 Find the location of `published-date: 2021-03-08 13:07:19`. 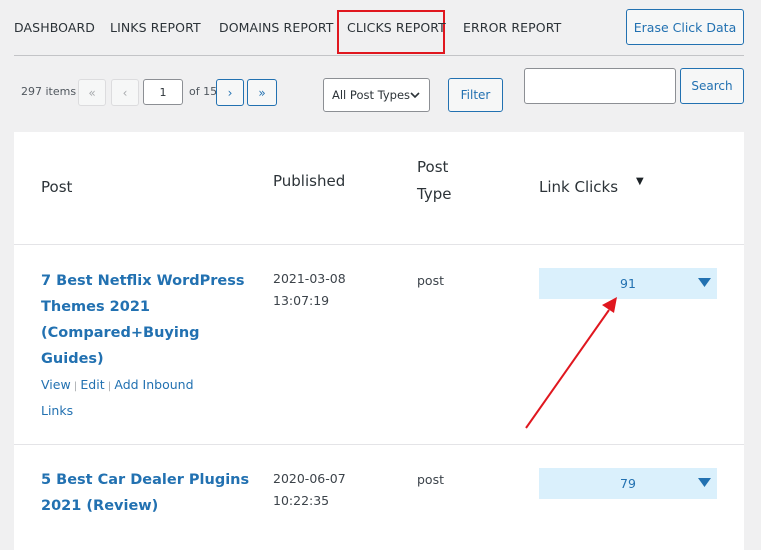

published-date: 2021-03-08 13:07:19 is located at coordinates (309, 289).